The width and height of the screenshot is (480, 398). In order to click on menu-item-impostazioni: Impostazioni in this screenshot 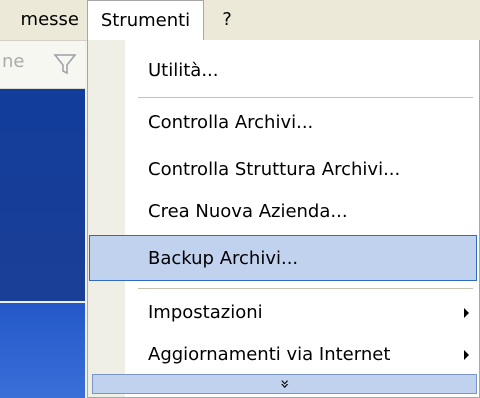, I will do `click(300, 313)`.